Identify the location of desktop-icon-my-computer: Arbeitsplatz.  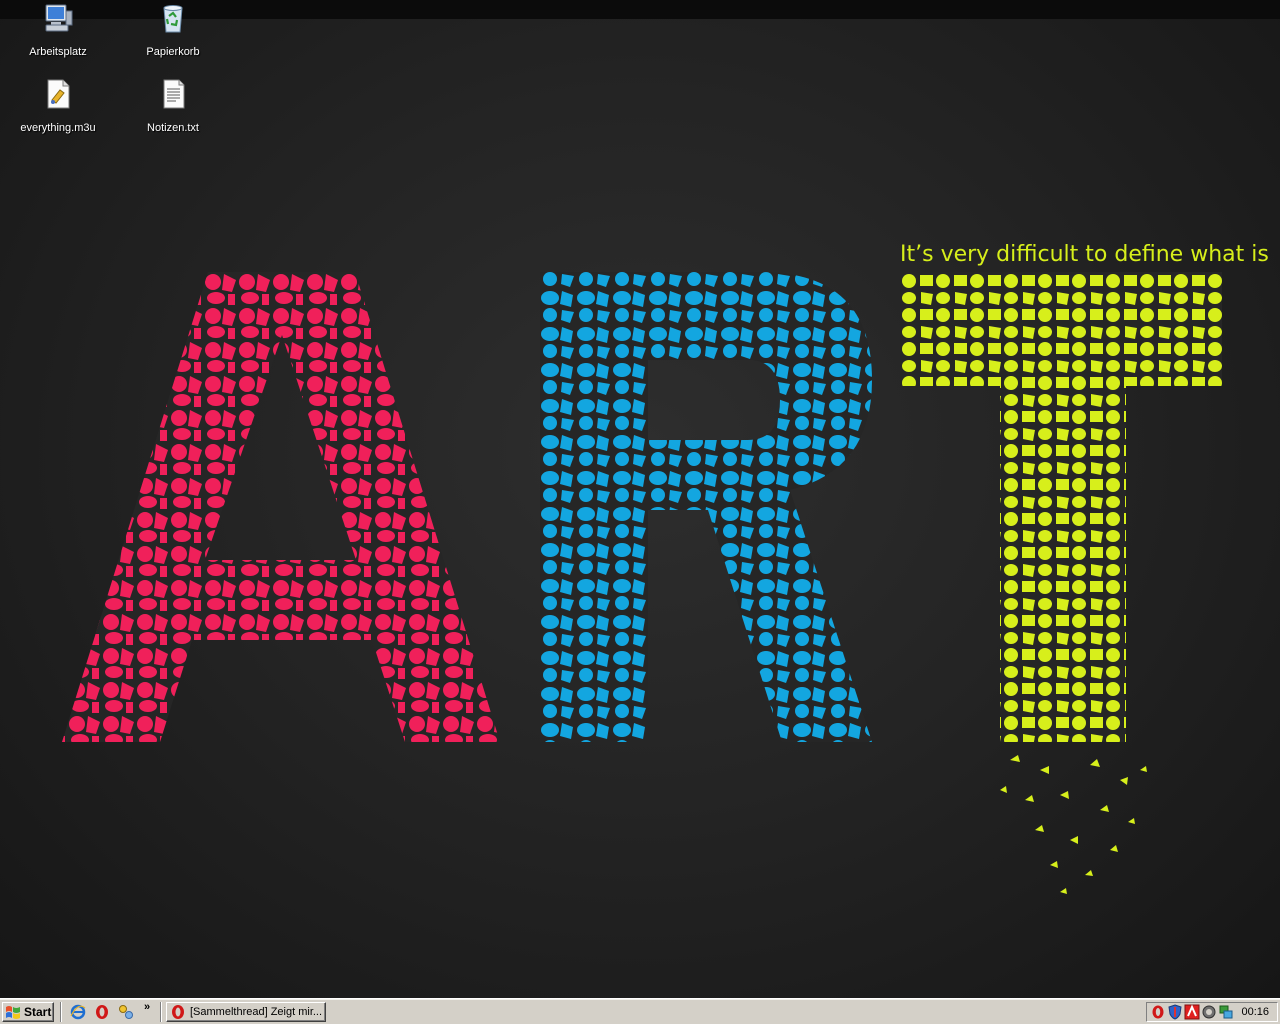
(58, 31).